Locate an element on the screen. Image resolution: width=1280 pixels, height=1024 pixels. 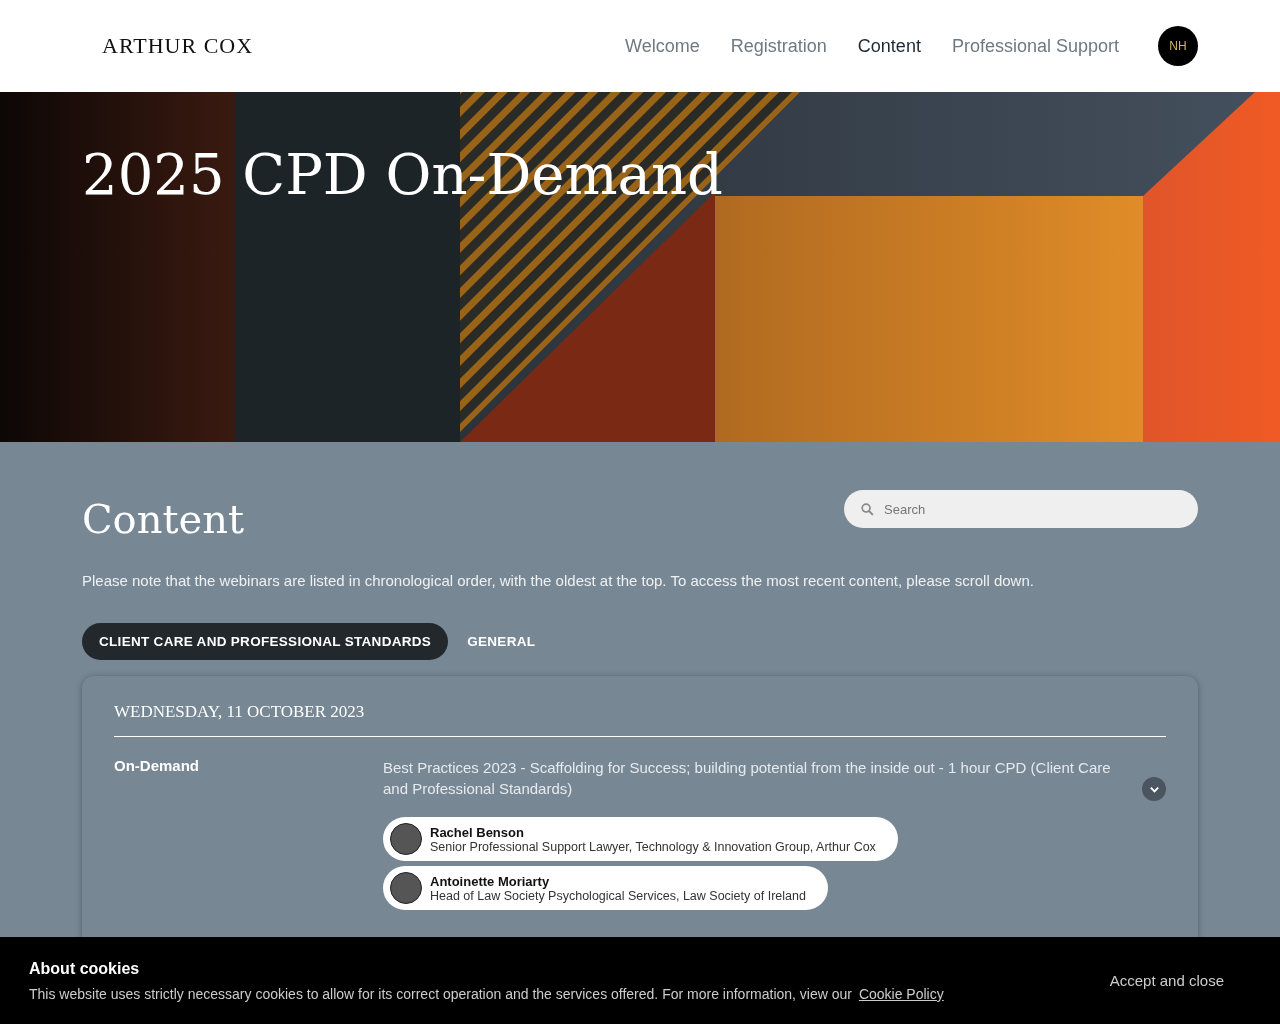
speaker-name: Antoinette Moriarty is located at coordinates (490, 881).